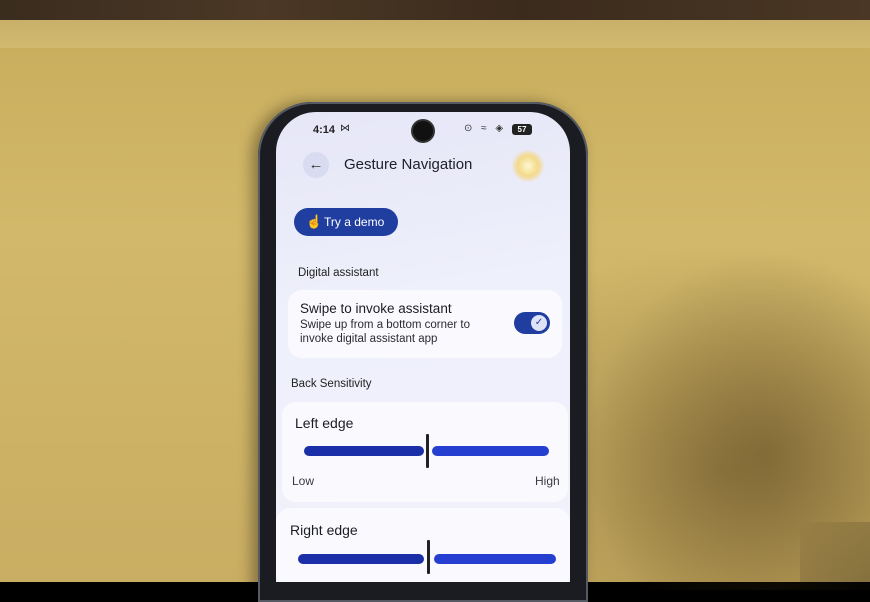 Image resolution: width=870 pixels, height=602 pixels. What do you see at coordinates (324, 530) in the screenshot?
I see `right-edge-title: Right edge` at bounding box center [324, 530].